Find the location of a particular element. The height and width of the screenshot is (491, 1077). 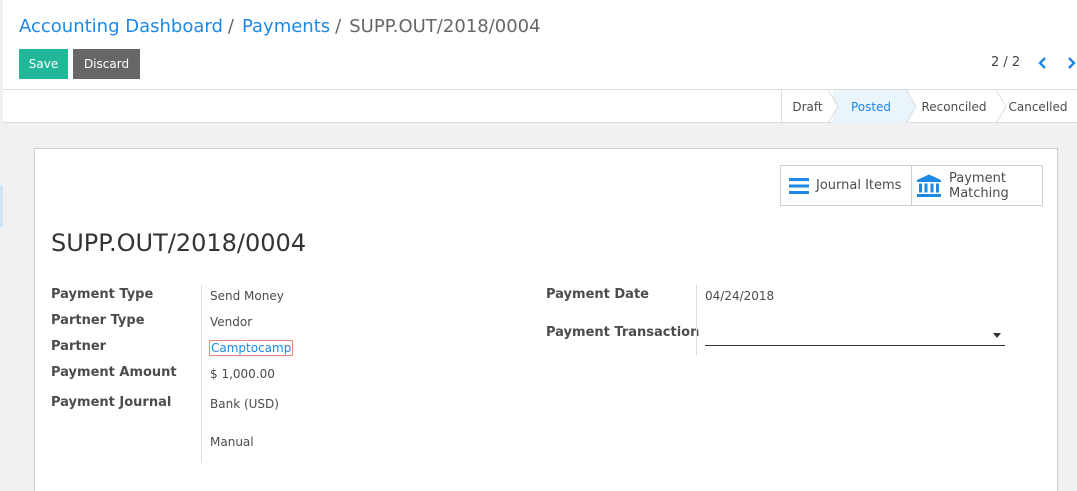

chevron-left-icon is located at coordinates (1043, 63).